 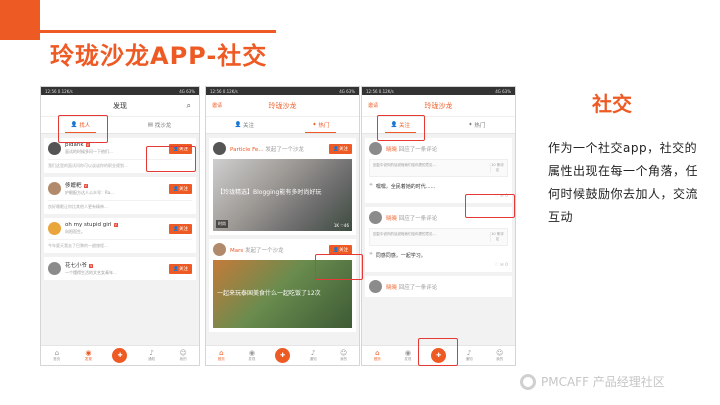 I want to click on list-item: 花七小爷 V 一个懂得生活的文艺女青年... 👤关注, so click(x=120, y=268).